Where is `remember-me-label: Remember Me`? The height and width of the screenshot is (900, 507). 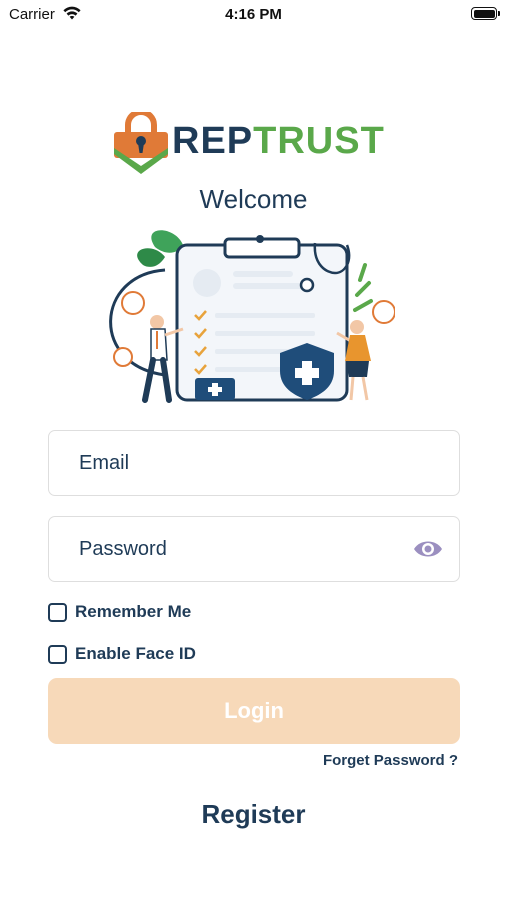 remember-me-label: Remember Me is located at coordinates (133, 611).